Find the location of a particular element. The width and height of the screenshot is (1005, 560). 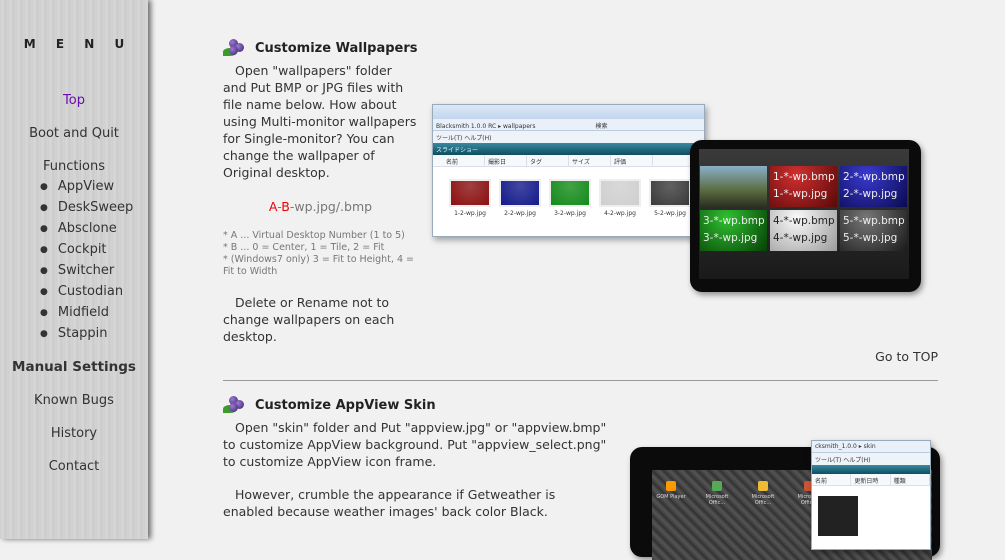

explorer-search: 検索 is located at coordinates (601, 126).